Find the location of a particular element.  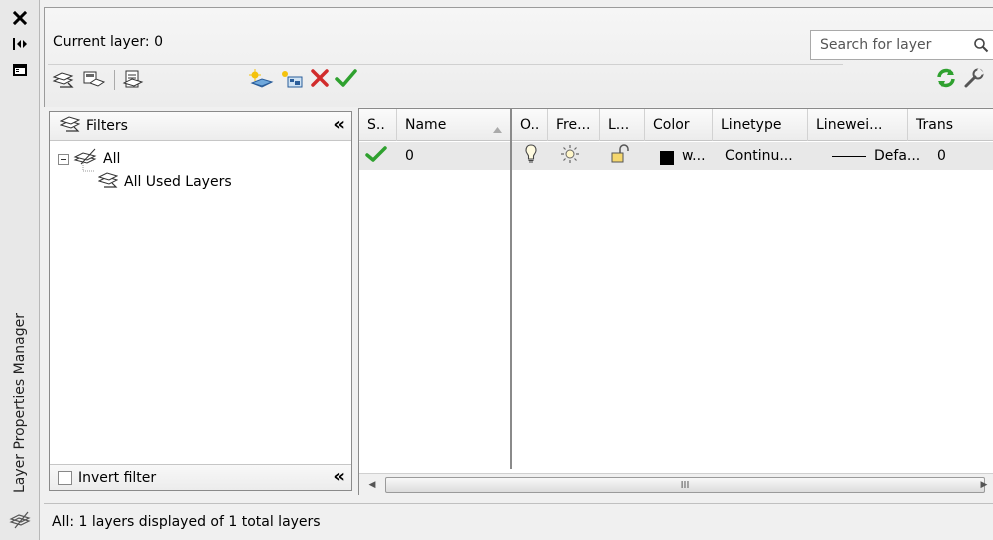

new-property-filter-button is located at coordinates (64, 80).